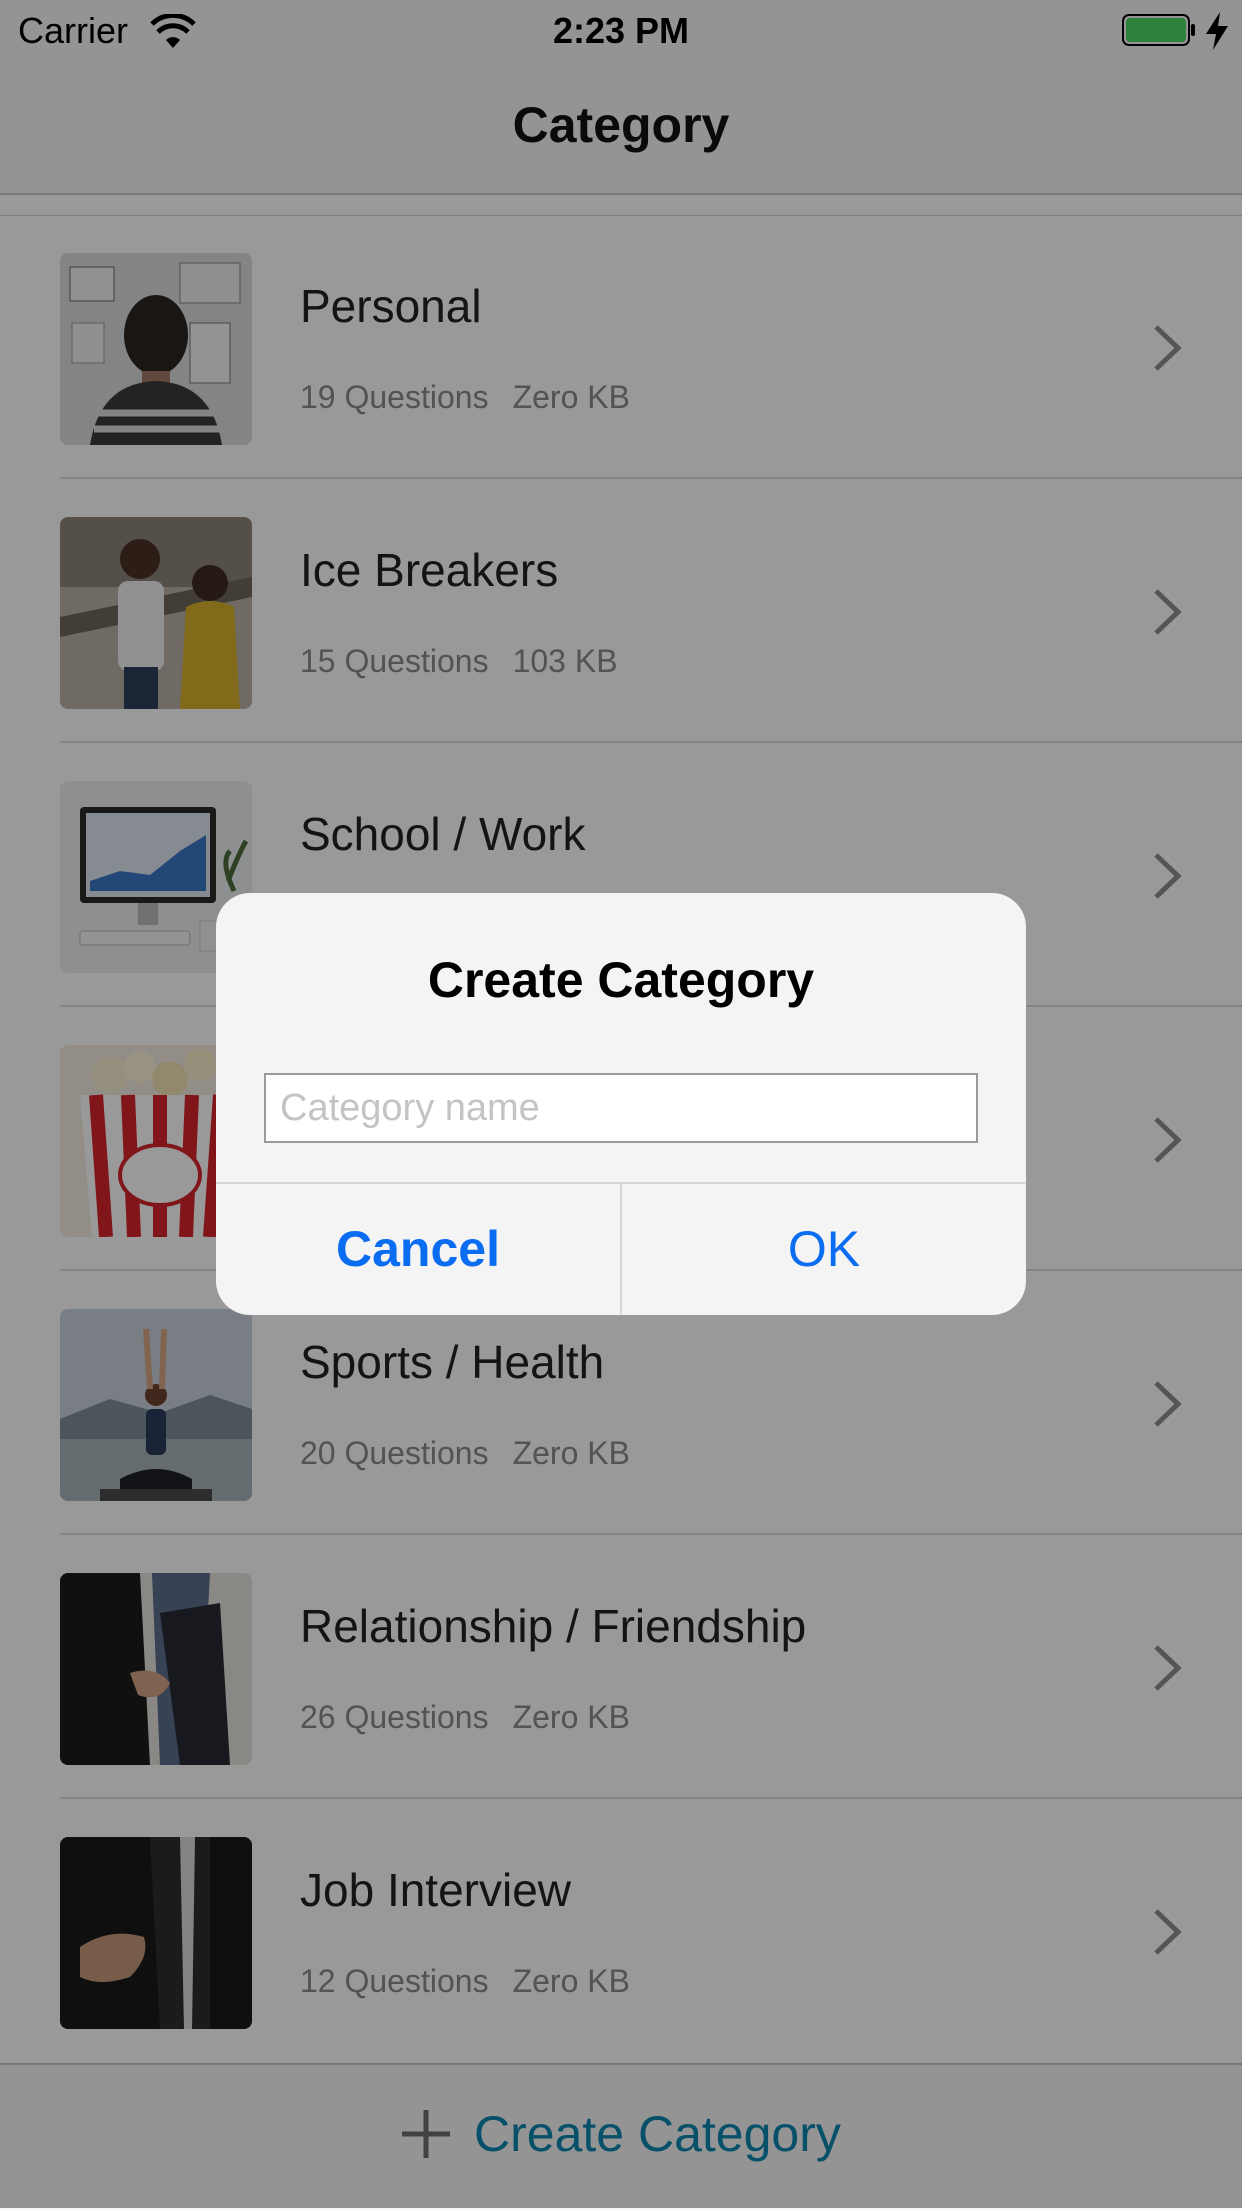 Image resolution: width=1242 pixels, height=2210 pixels. Describe the element at coordinates (621, 980) in the screenshot. I see `dialog-title: Create Category` at that location.